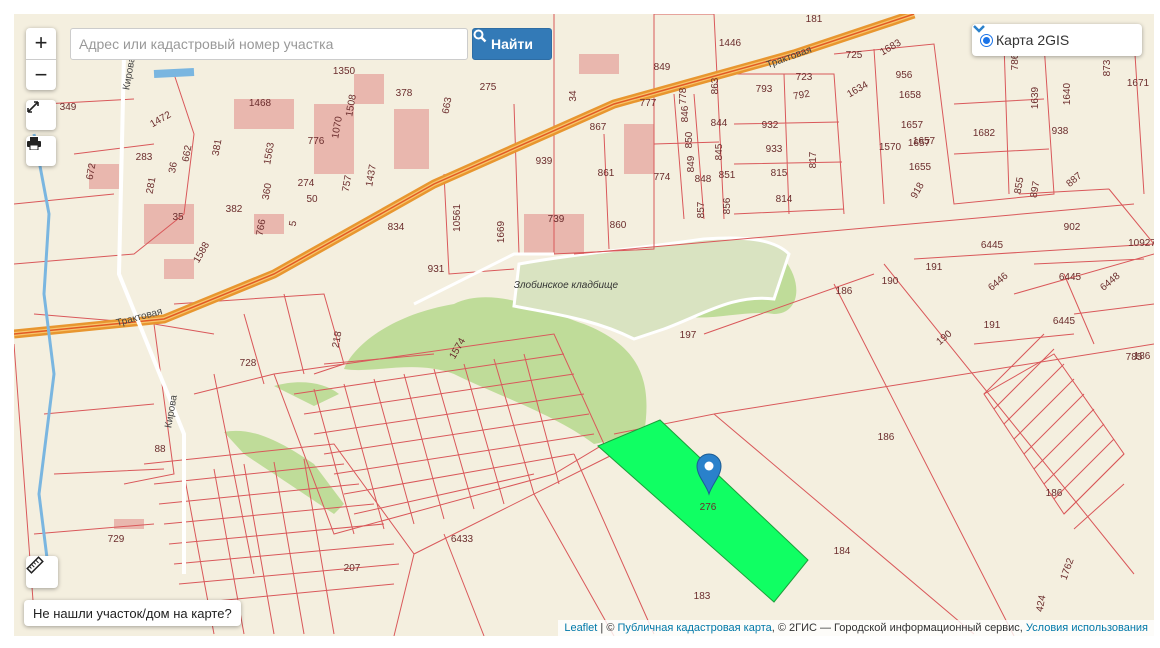 This screenshot has width=1160, height=648. Describe the element at coordinates (764, 89) in the screenshot. I see `parcel-label: 793` at that location.